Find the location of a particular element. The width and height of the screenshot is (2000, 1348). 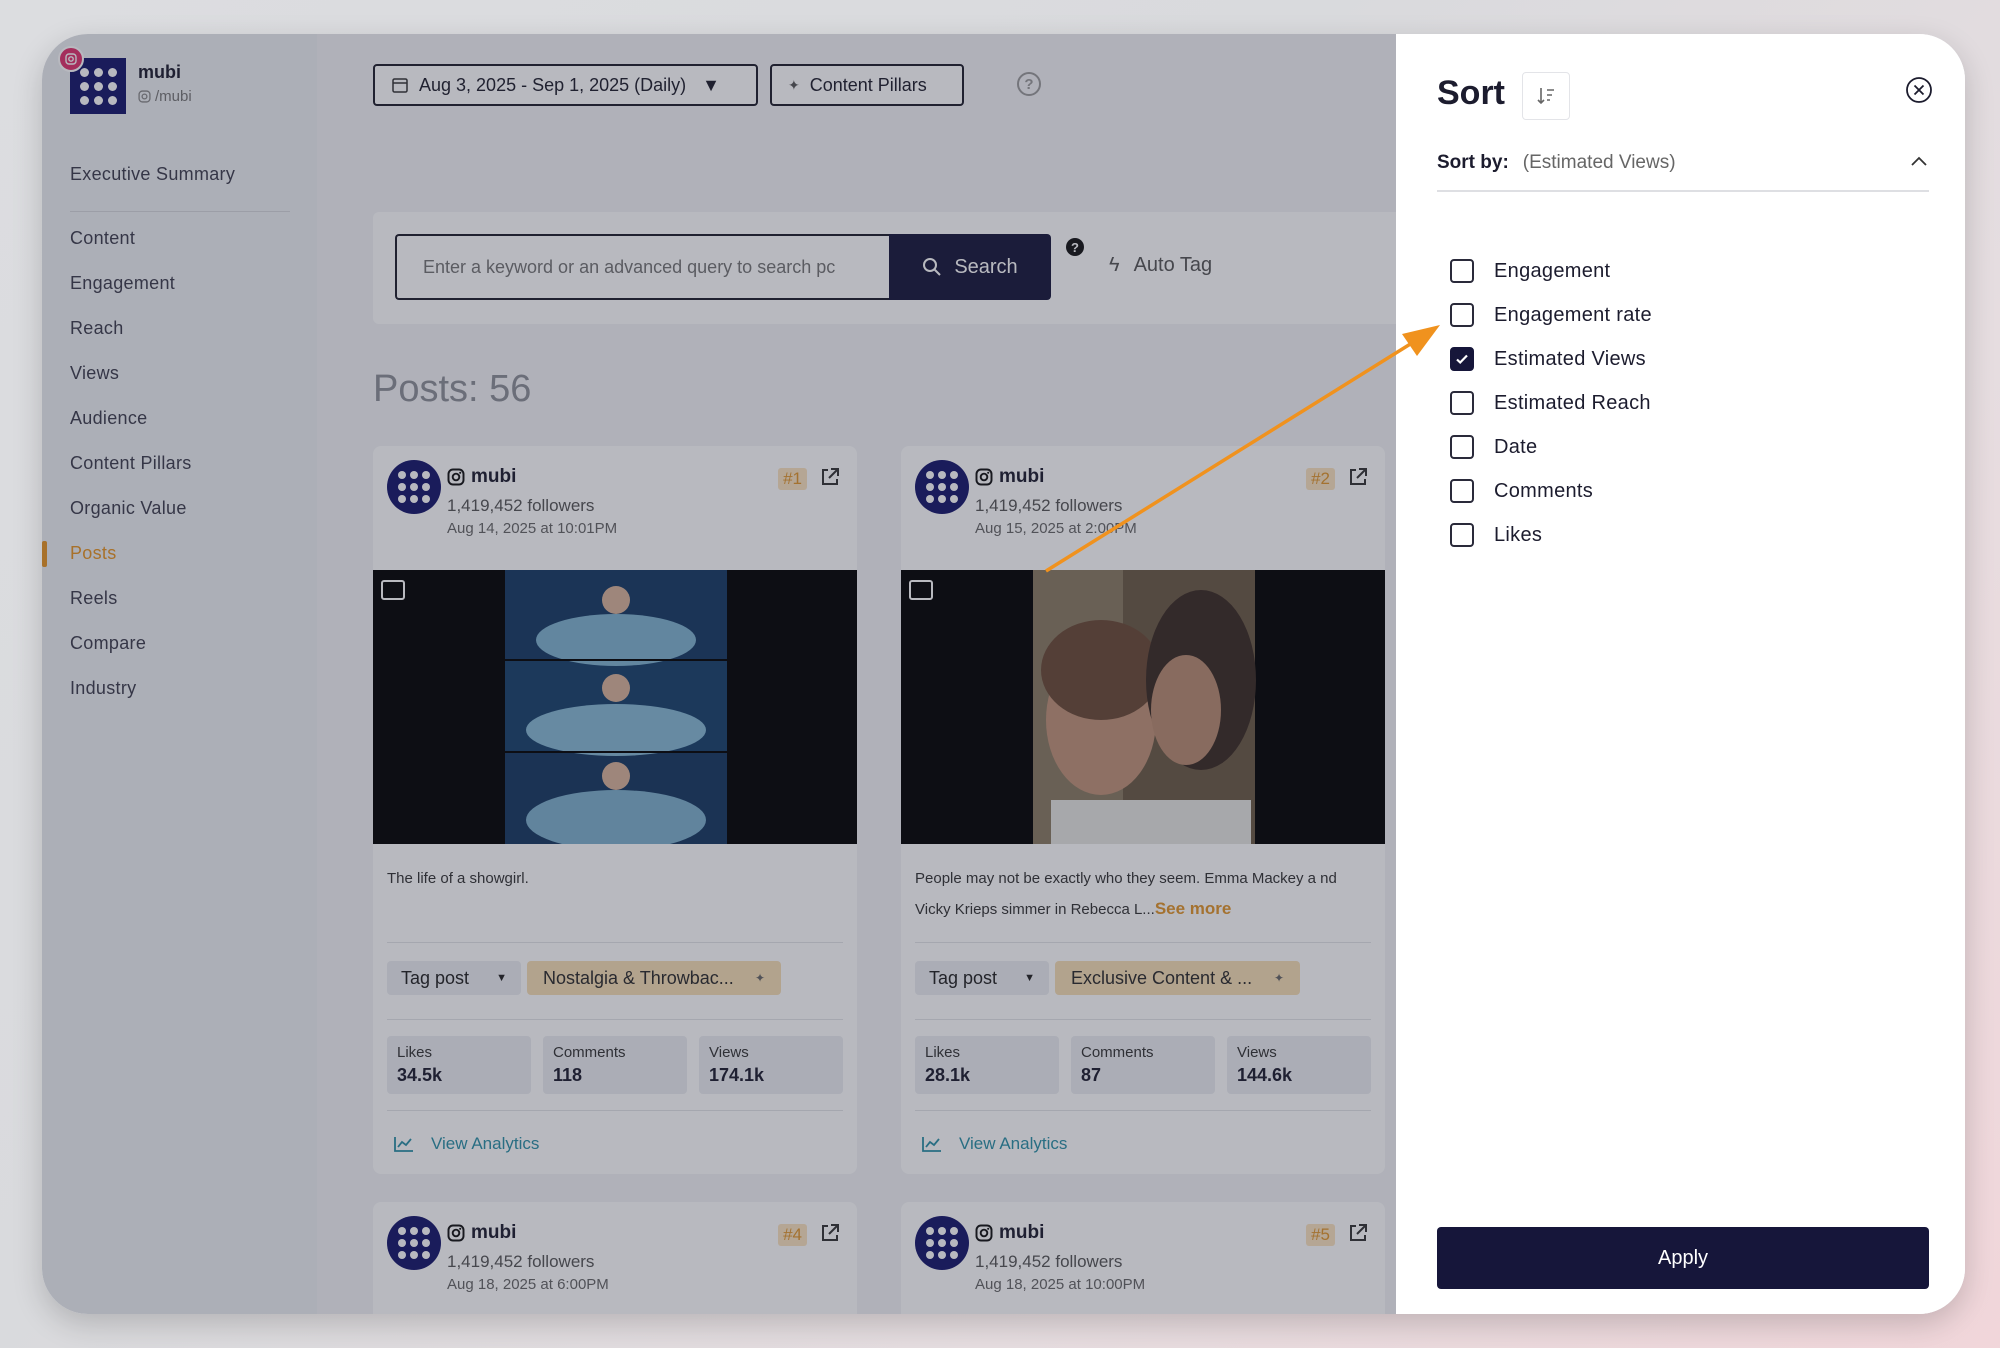

sort-option-label: Likes is located at coordinates (1518, 534).